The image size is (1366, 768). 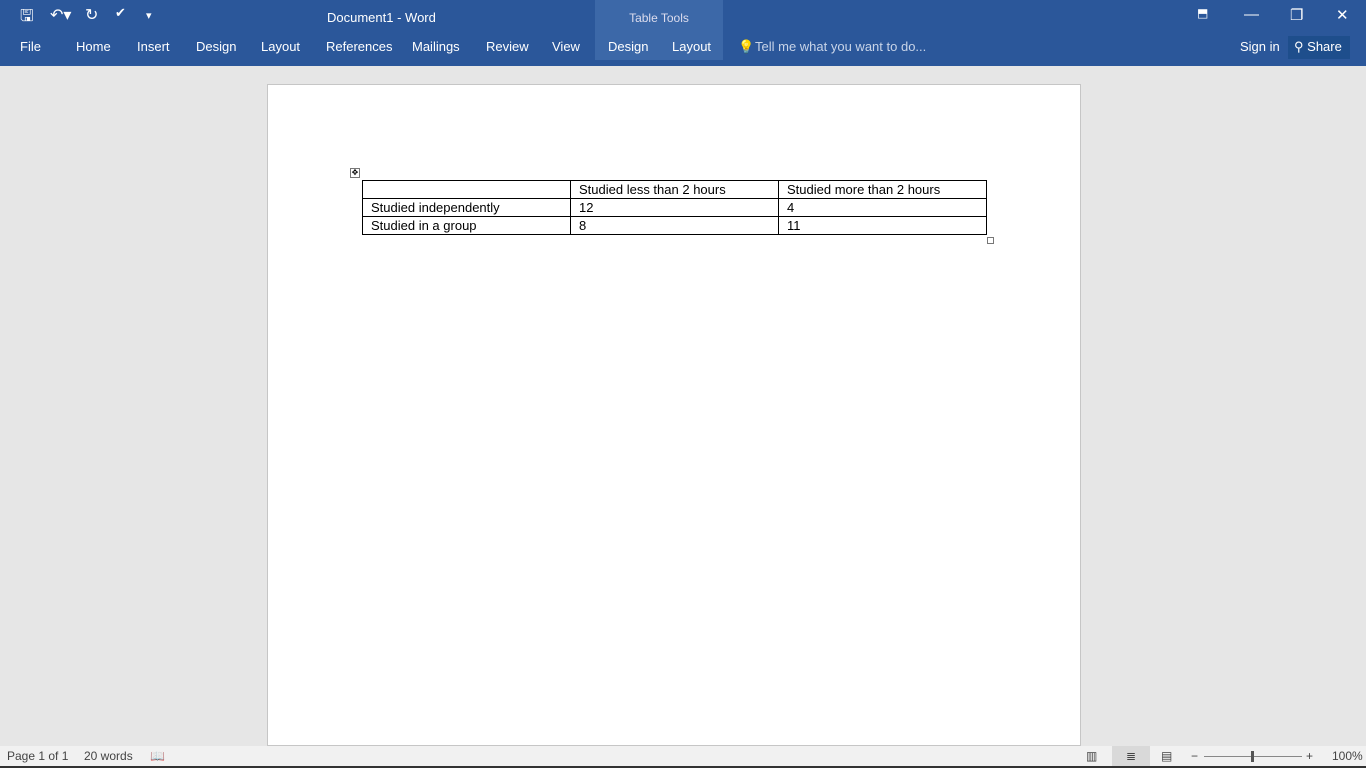 I want to click on print-layout-icon: ≣, so click(x=1131, y=756).